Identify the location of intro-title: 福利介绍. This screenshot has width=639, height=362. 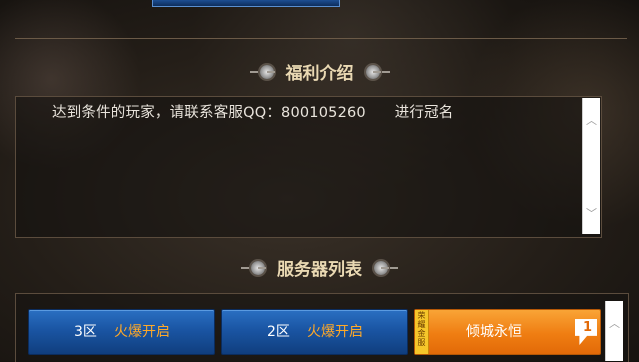
(319, 74).